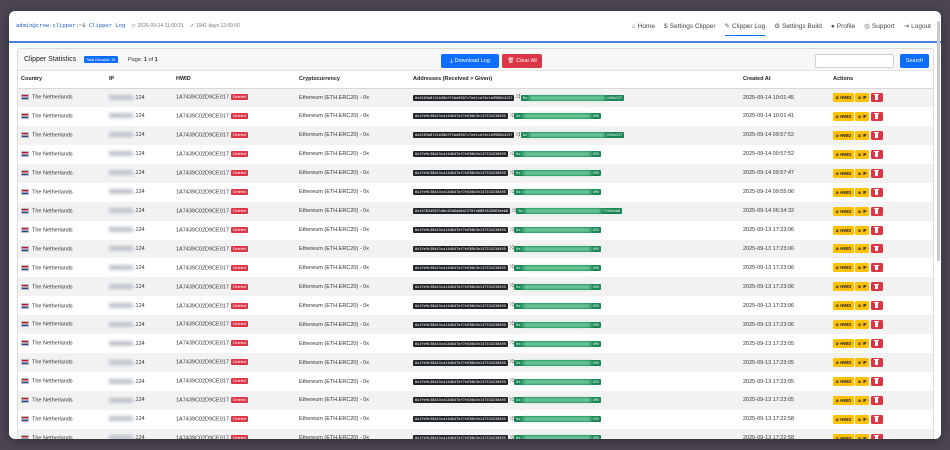 The height and width of the screenshot is (450, 950). Describe the element at coordinates (744, 26) in the screenshot. I see `nav-item-clipper-log: ✎ Clipper Log` at that location.